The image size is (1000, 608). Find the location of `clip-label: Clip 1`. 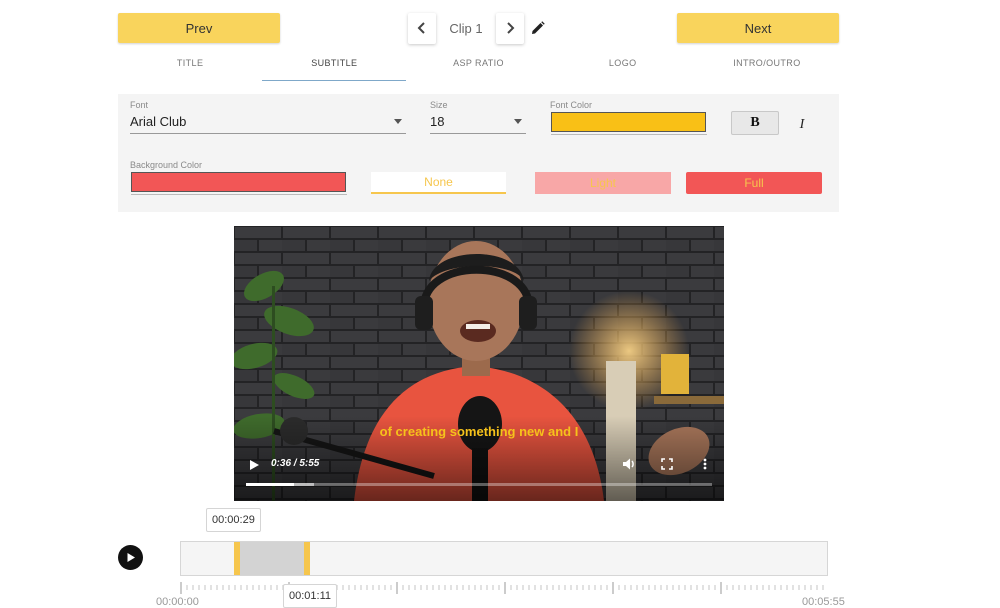

clip-label: Clip 1 is located at coordinates (466, 28).